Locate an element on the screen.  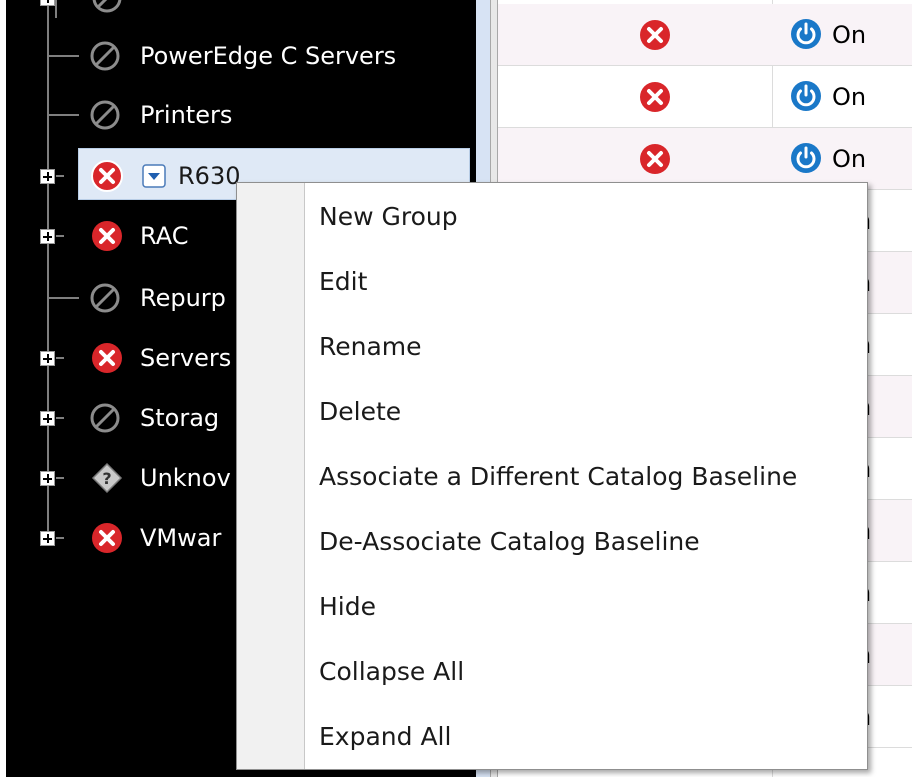
menu-item-hide: Hide is located at coordinates (586, 607).